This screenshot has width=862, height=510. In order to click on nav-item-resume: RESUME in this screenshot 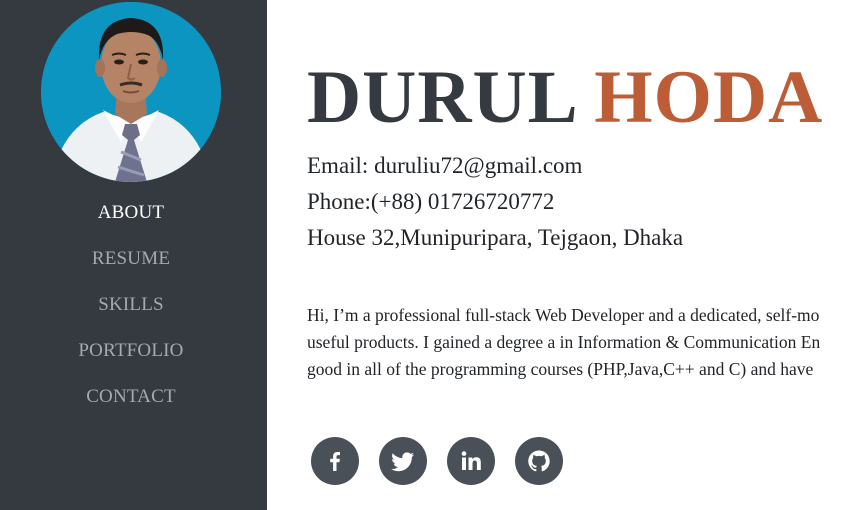, I will do `click(131, 265)`.